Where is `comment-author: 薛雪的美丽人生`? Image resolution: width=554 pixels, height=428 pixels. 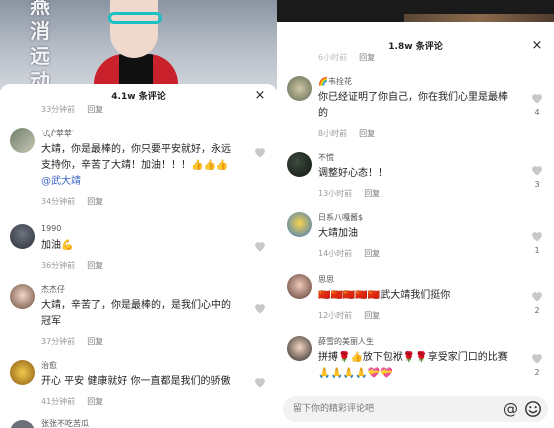 comment-author: 薛雪的美丽人生 is located at coordinates (346, 341).